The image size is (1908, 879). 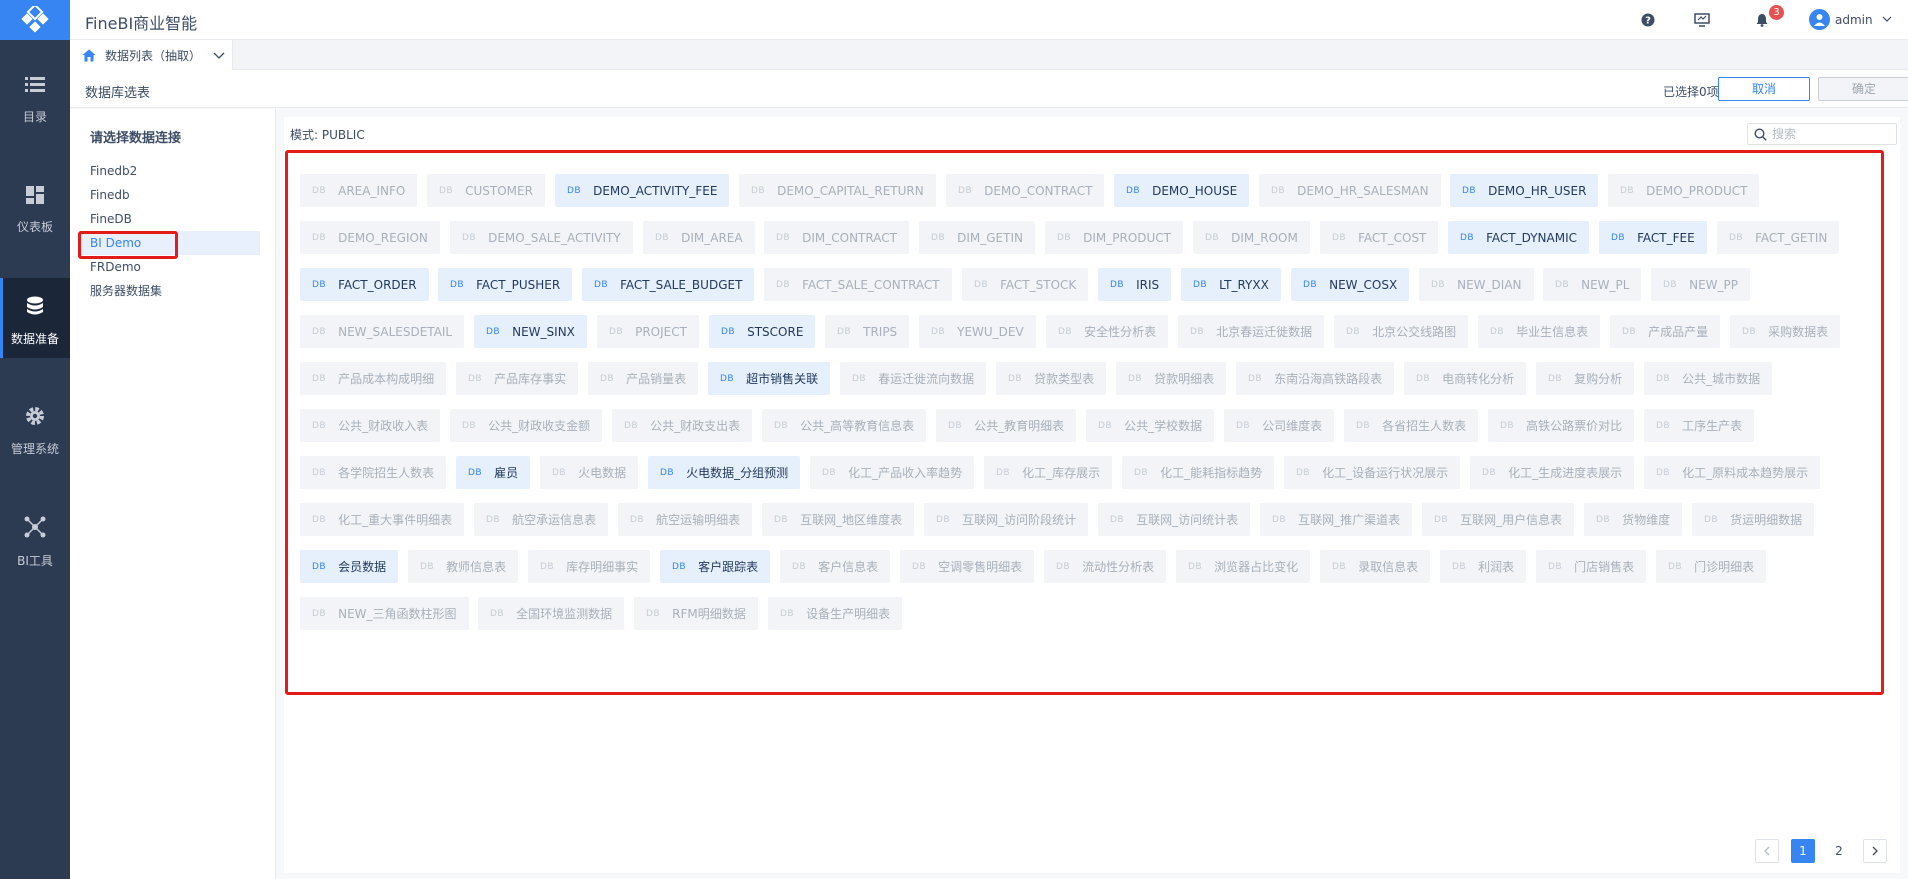 I want to click on left-nav: 目录 仪表板 数据准备 管理系统 BI工具, so click(x=35, y=439).